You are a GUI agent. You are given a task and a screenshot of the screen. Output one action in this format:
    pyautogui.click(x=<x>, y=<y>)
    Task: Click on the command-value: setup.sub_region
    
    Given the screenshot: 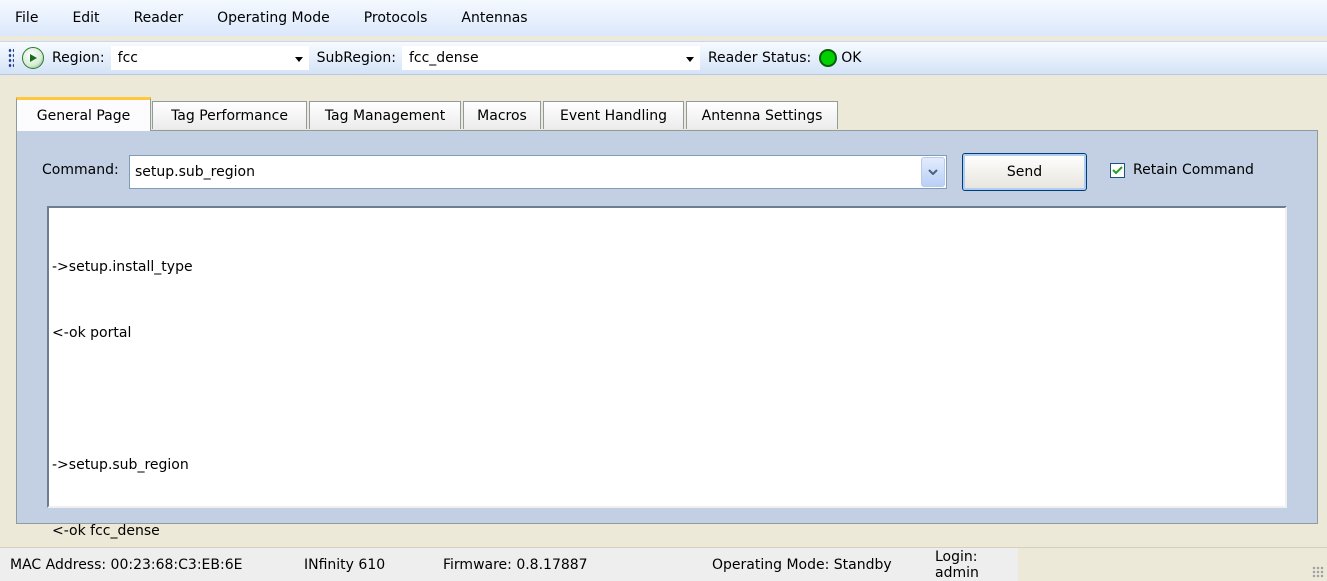 What is the action you would take?
    pyautogui.click(x=195, y=172)
    